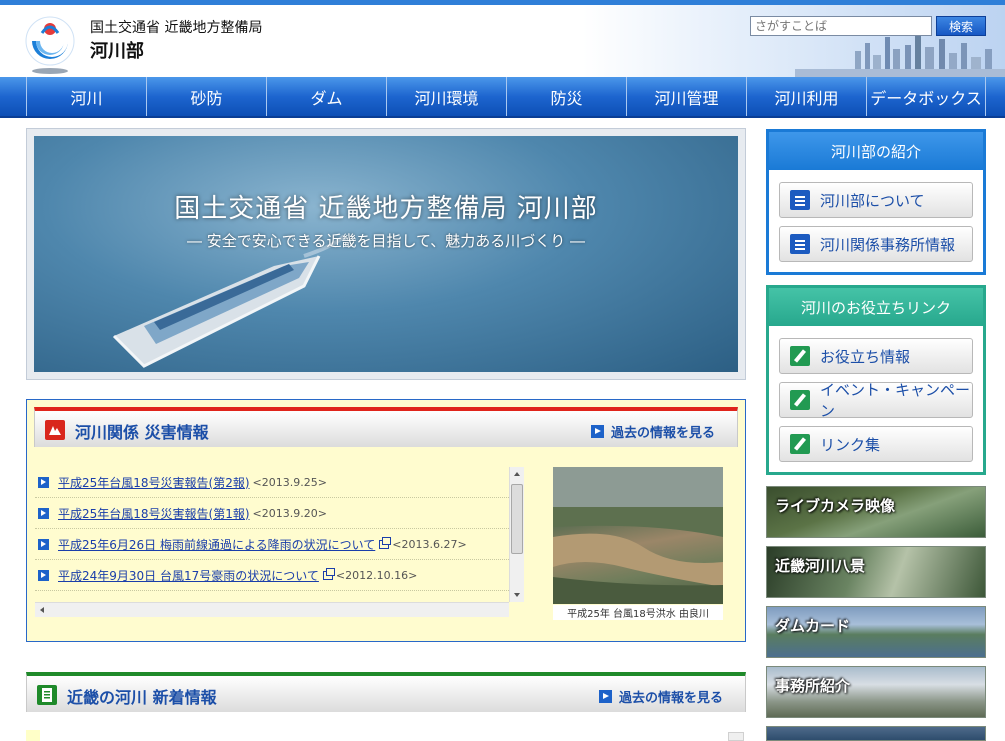  Describe the element at coordinates (888, 244) in the screenshot. I see `button-label: 河川関係事務所情報` at that location.